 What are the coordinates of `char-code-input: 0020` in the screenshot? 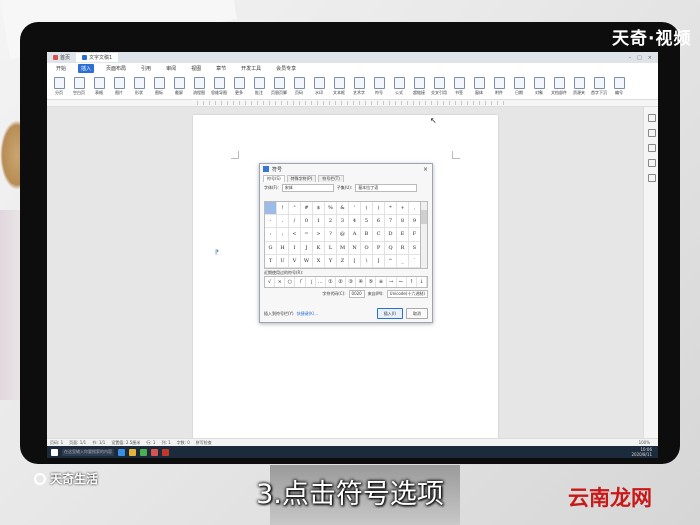 It's located at (356, 294).